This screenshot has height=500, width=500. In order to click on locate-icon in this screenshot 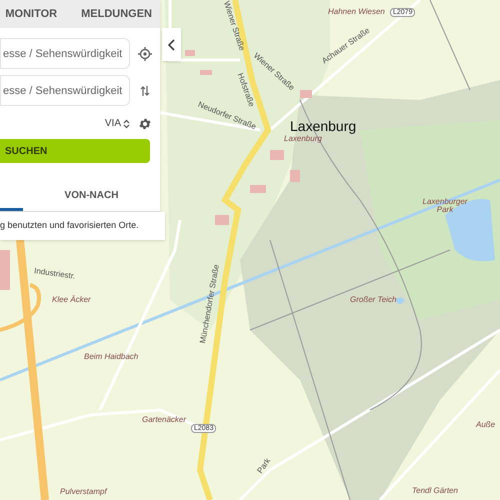, I will do `click(145, 53)`.